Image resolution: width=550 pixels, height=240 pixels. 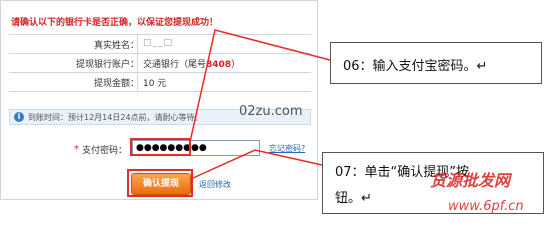 I want to click on site-watermark: 02zu.com, so click(x=271, y=111).